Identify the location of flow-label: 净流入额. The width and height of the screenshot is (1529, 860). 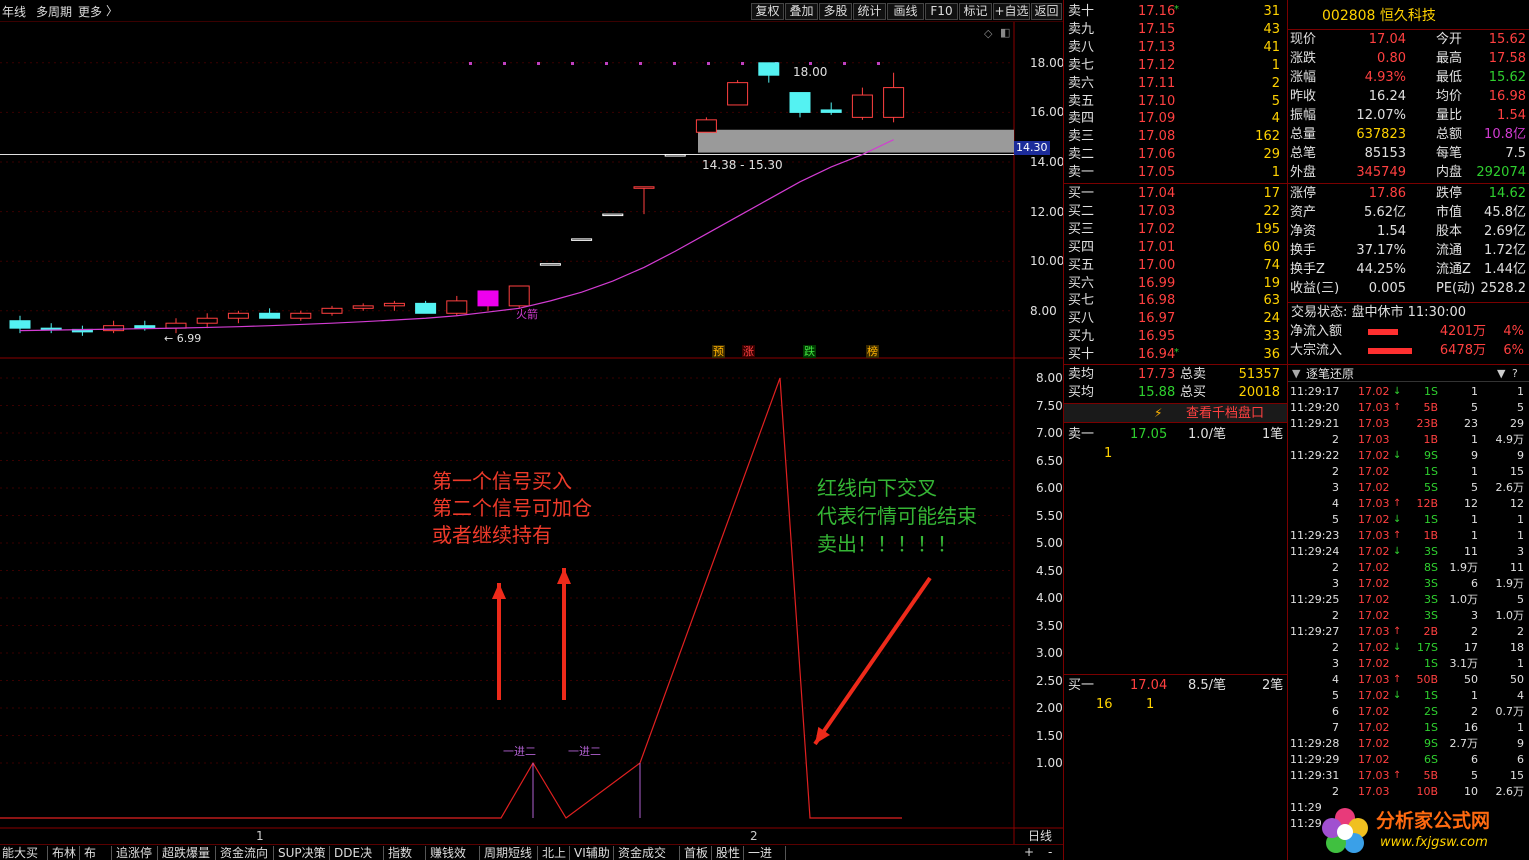
(1316, 331).